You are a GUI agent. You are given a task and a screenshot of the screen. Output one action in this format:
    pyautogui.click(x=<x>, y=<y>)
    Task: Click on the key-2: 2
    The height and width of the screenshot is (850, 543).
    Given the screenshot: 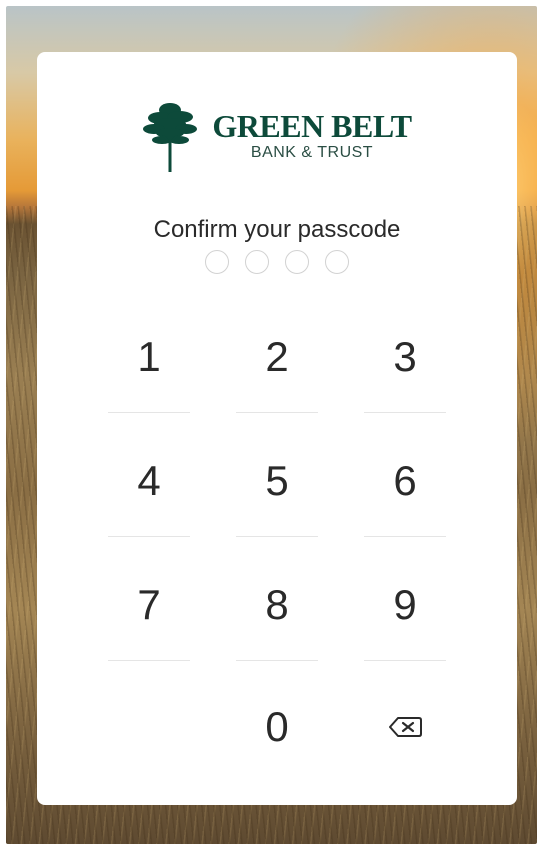 What is the action you would take?
    pyautogui.click(x=277, y=357)
    